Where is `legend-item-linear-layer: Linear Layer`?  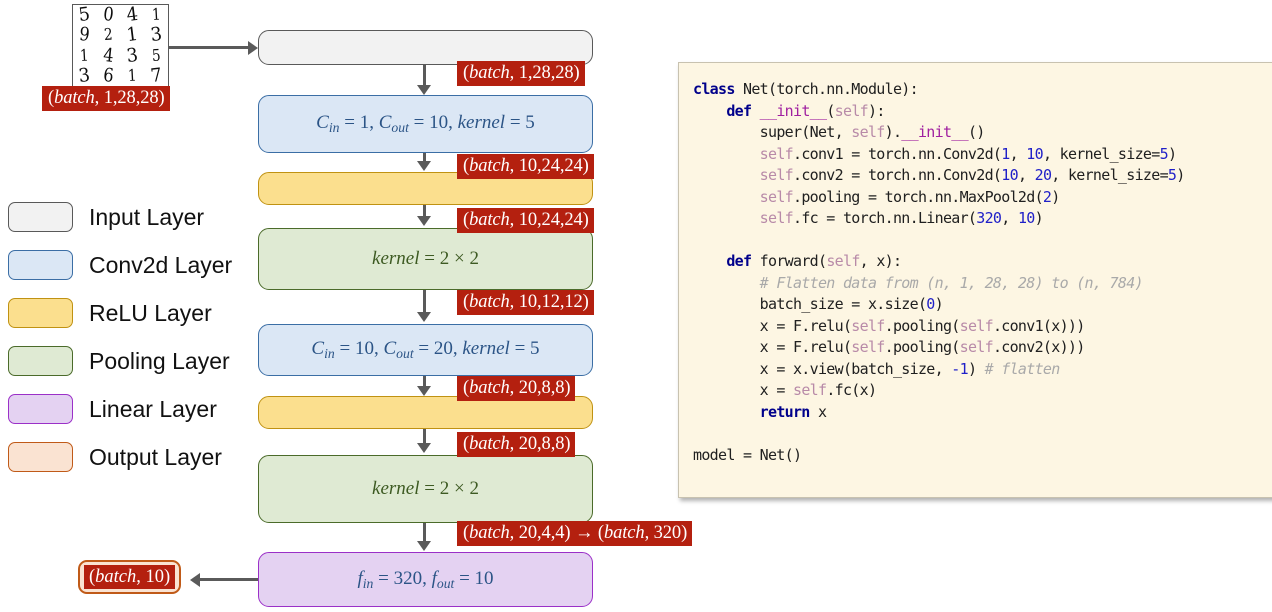
legend-item-linear-layer: Linear Layer is located at coordinates (133, 409).